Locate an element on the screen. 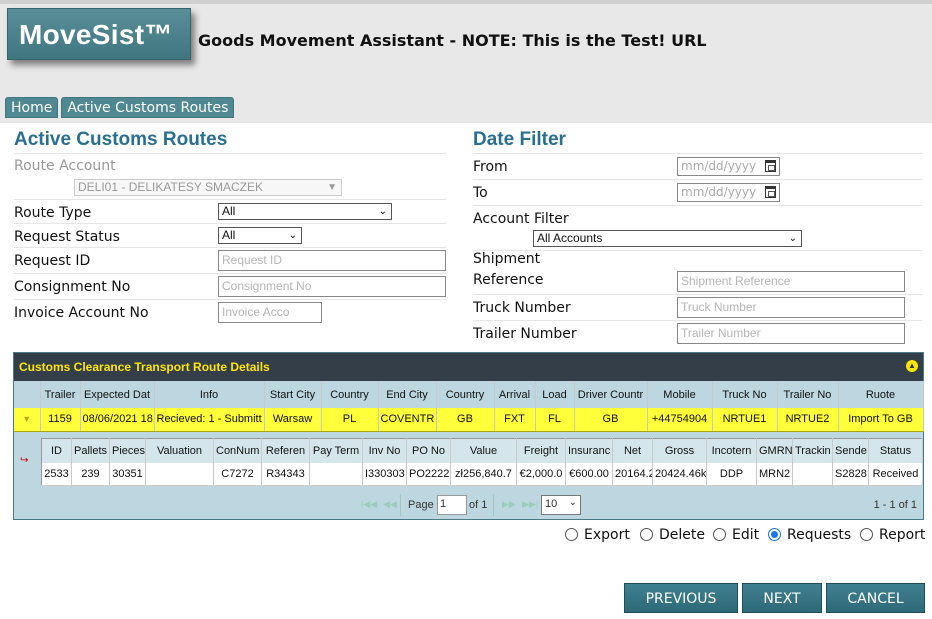  cell: FXT is located at coordinates (515, 420).